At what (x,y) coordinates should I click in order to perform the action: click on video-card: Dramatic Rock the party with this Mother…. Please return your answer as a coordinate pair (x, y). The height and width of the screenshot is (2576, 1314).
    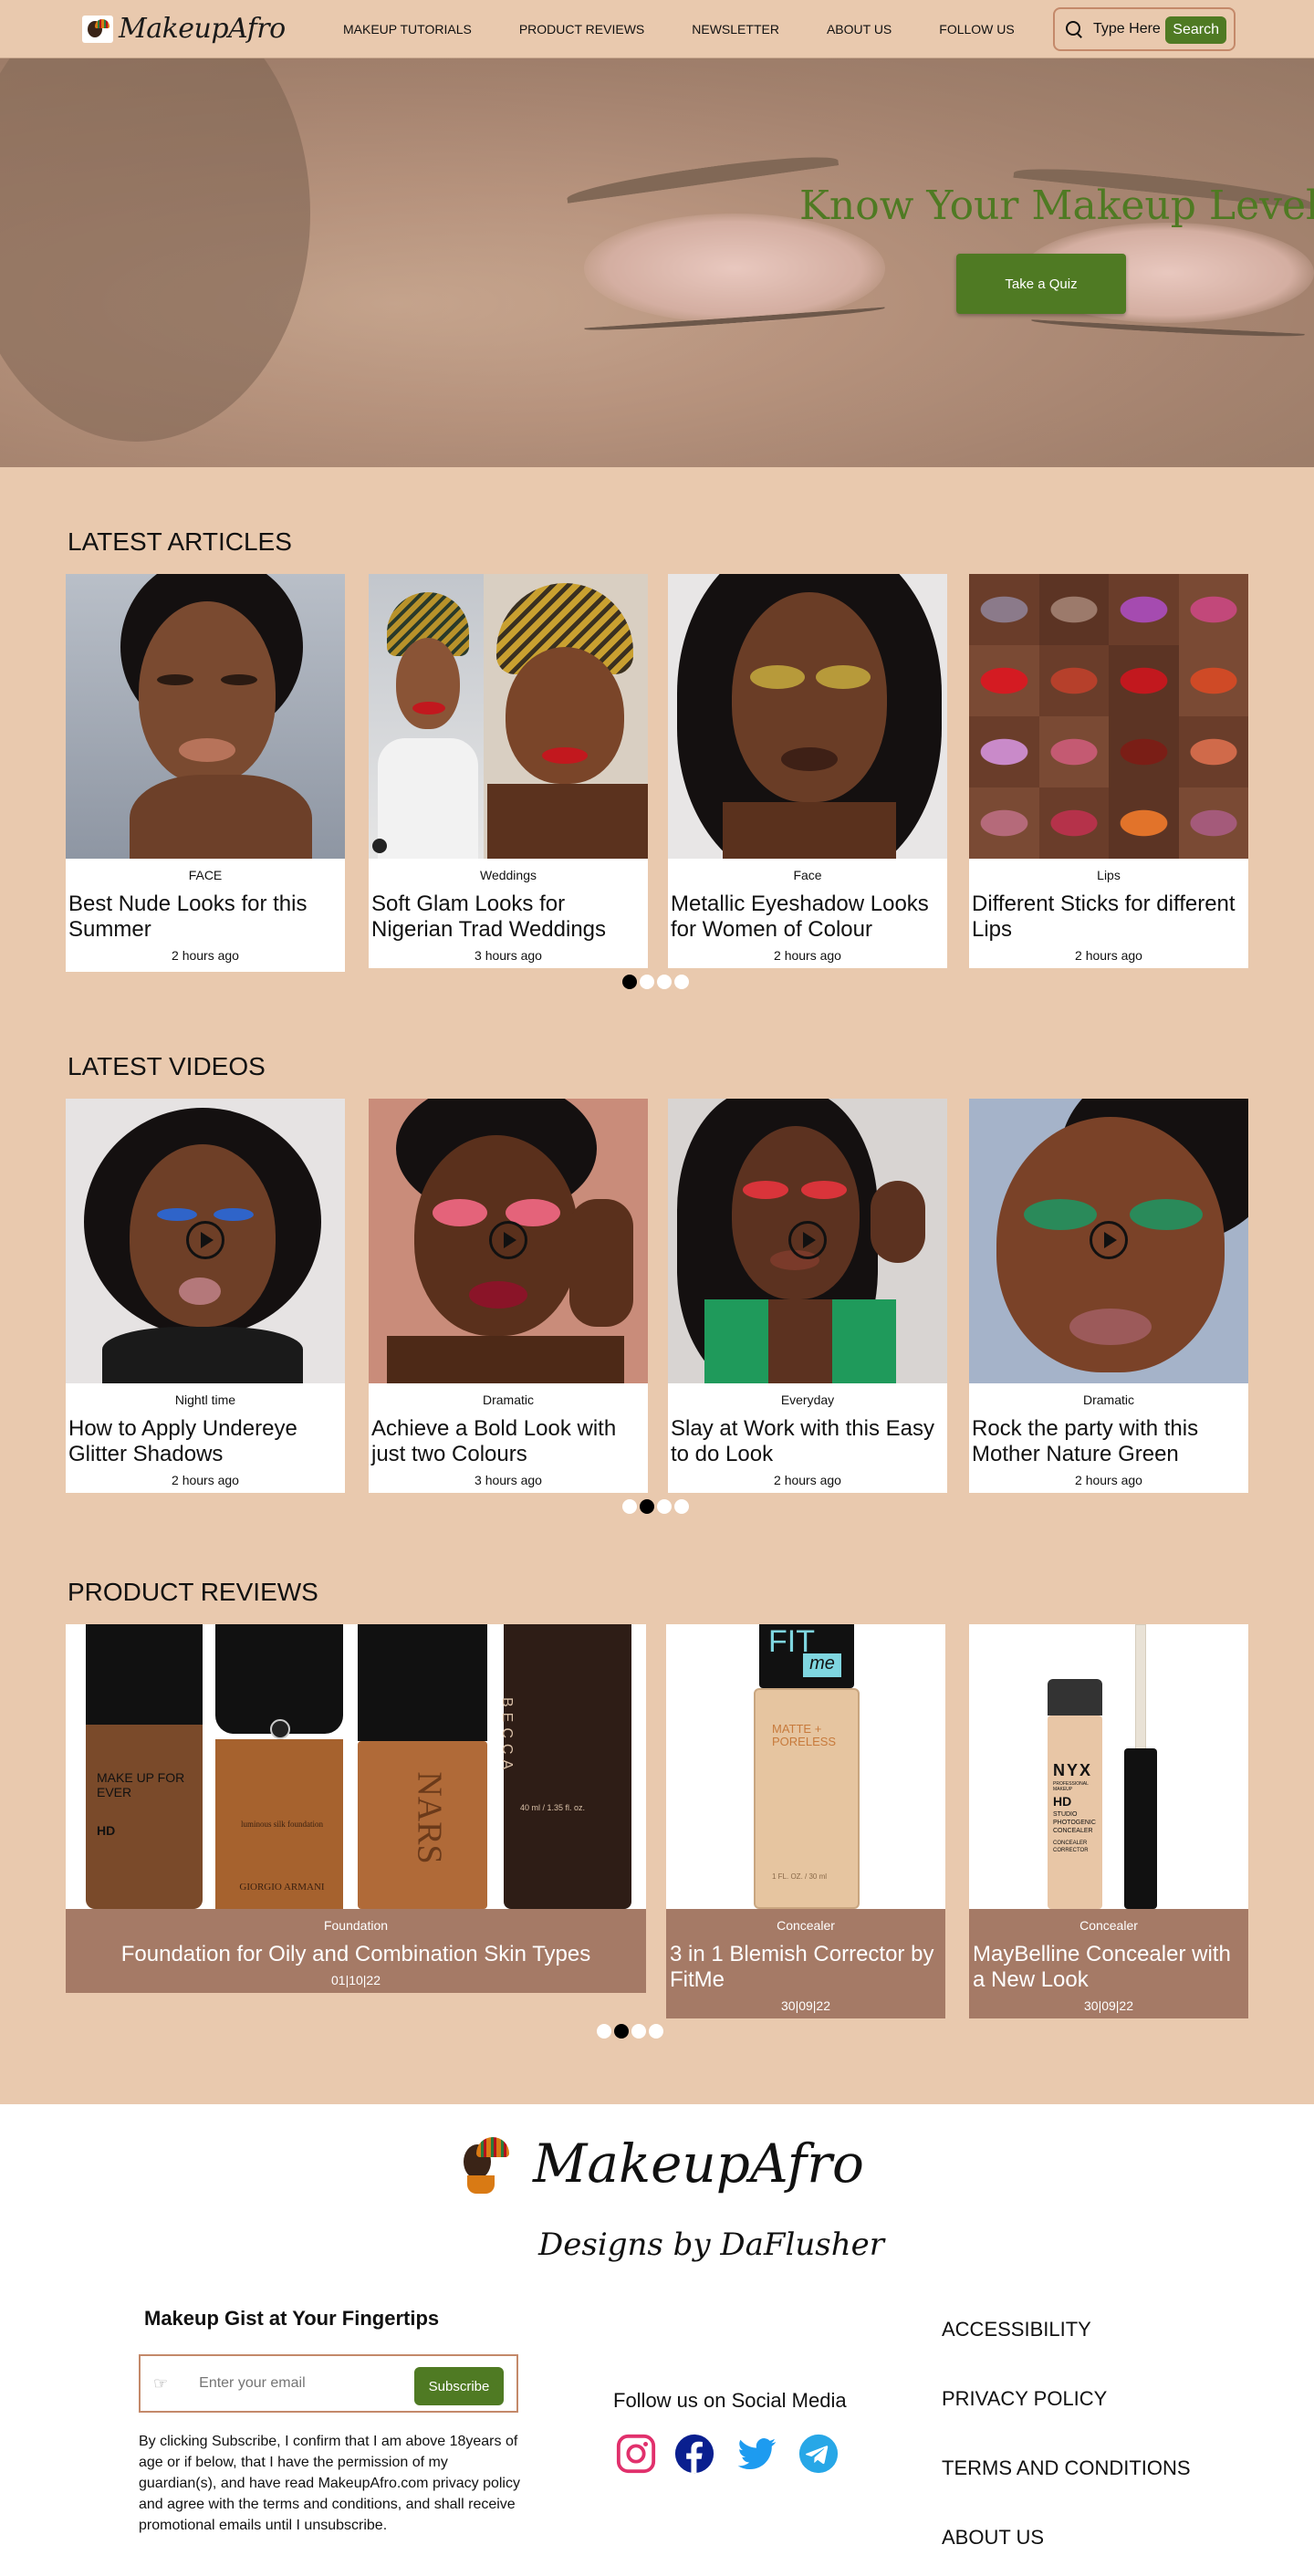
    Looking at the image, I should click on (1108, 1296).